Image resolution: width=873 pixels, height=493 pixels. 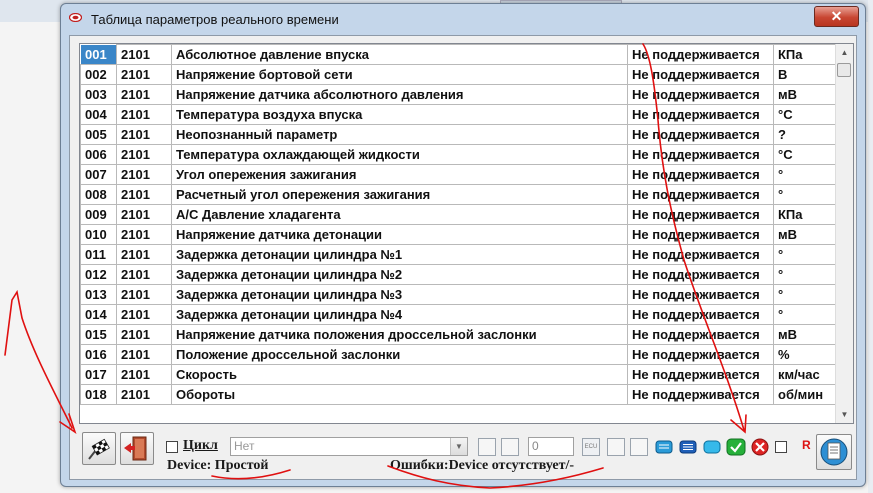 What do you see at coordinates (399, 114) in the screenshot?
I see `row-param-name: Температура воздуха впуска` at bounding box center [399, 114].